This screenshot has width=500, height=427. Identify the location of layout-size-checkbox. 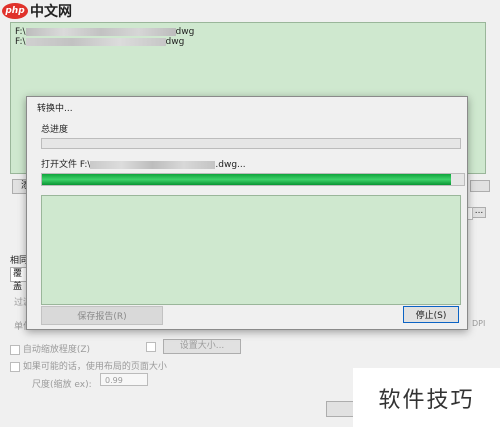
(15, 366).